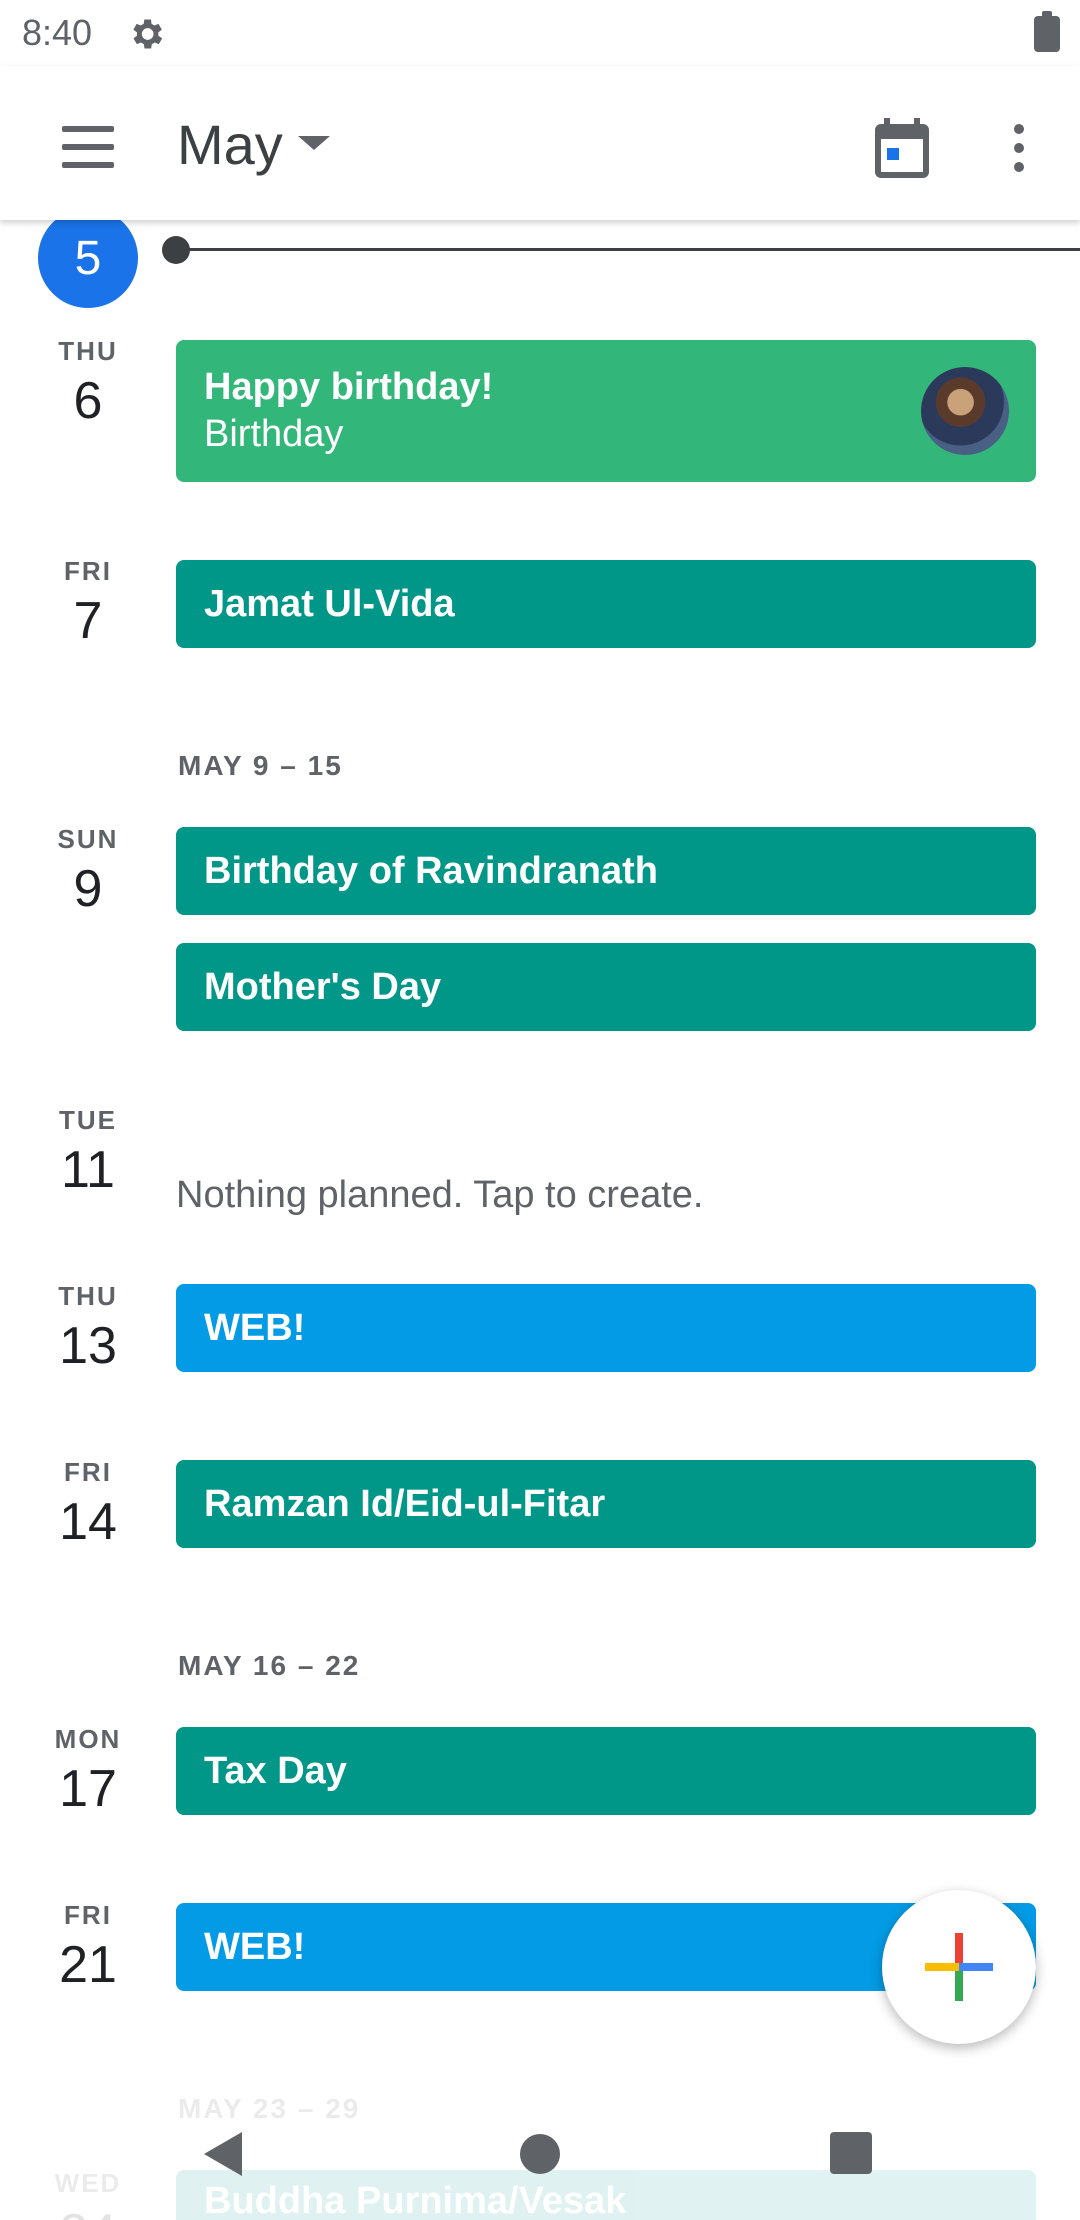 The image size is (1080, 2220). Describe the element at coordinates (88, 1346) in the screenshot. I see `day-number: 13` at that location.